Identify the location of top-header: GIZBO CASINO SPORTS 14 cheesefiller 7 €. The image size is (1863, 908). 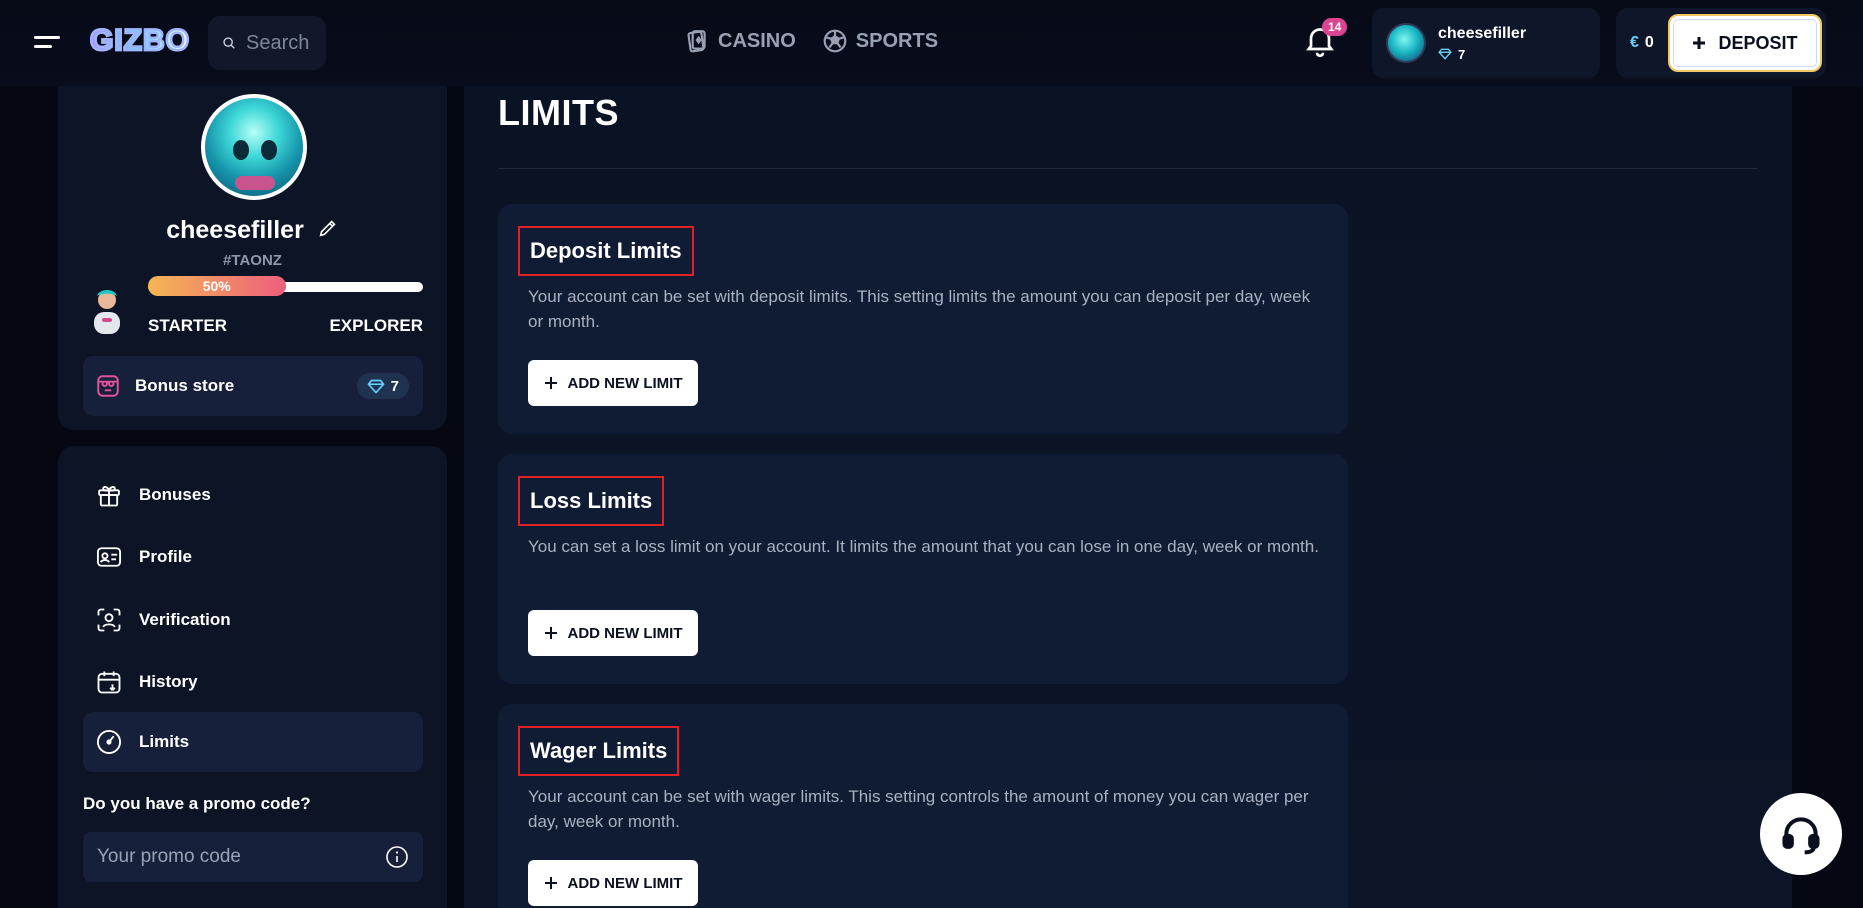
(931, 43).